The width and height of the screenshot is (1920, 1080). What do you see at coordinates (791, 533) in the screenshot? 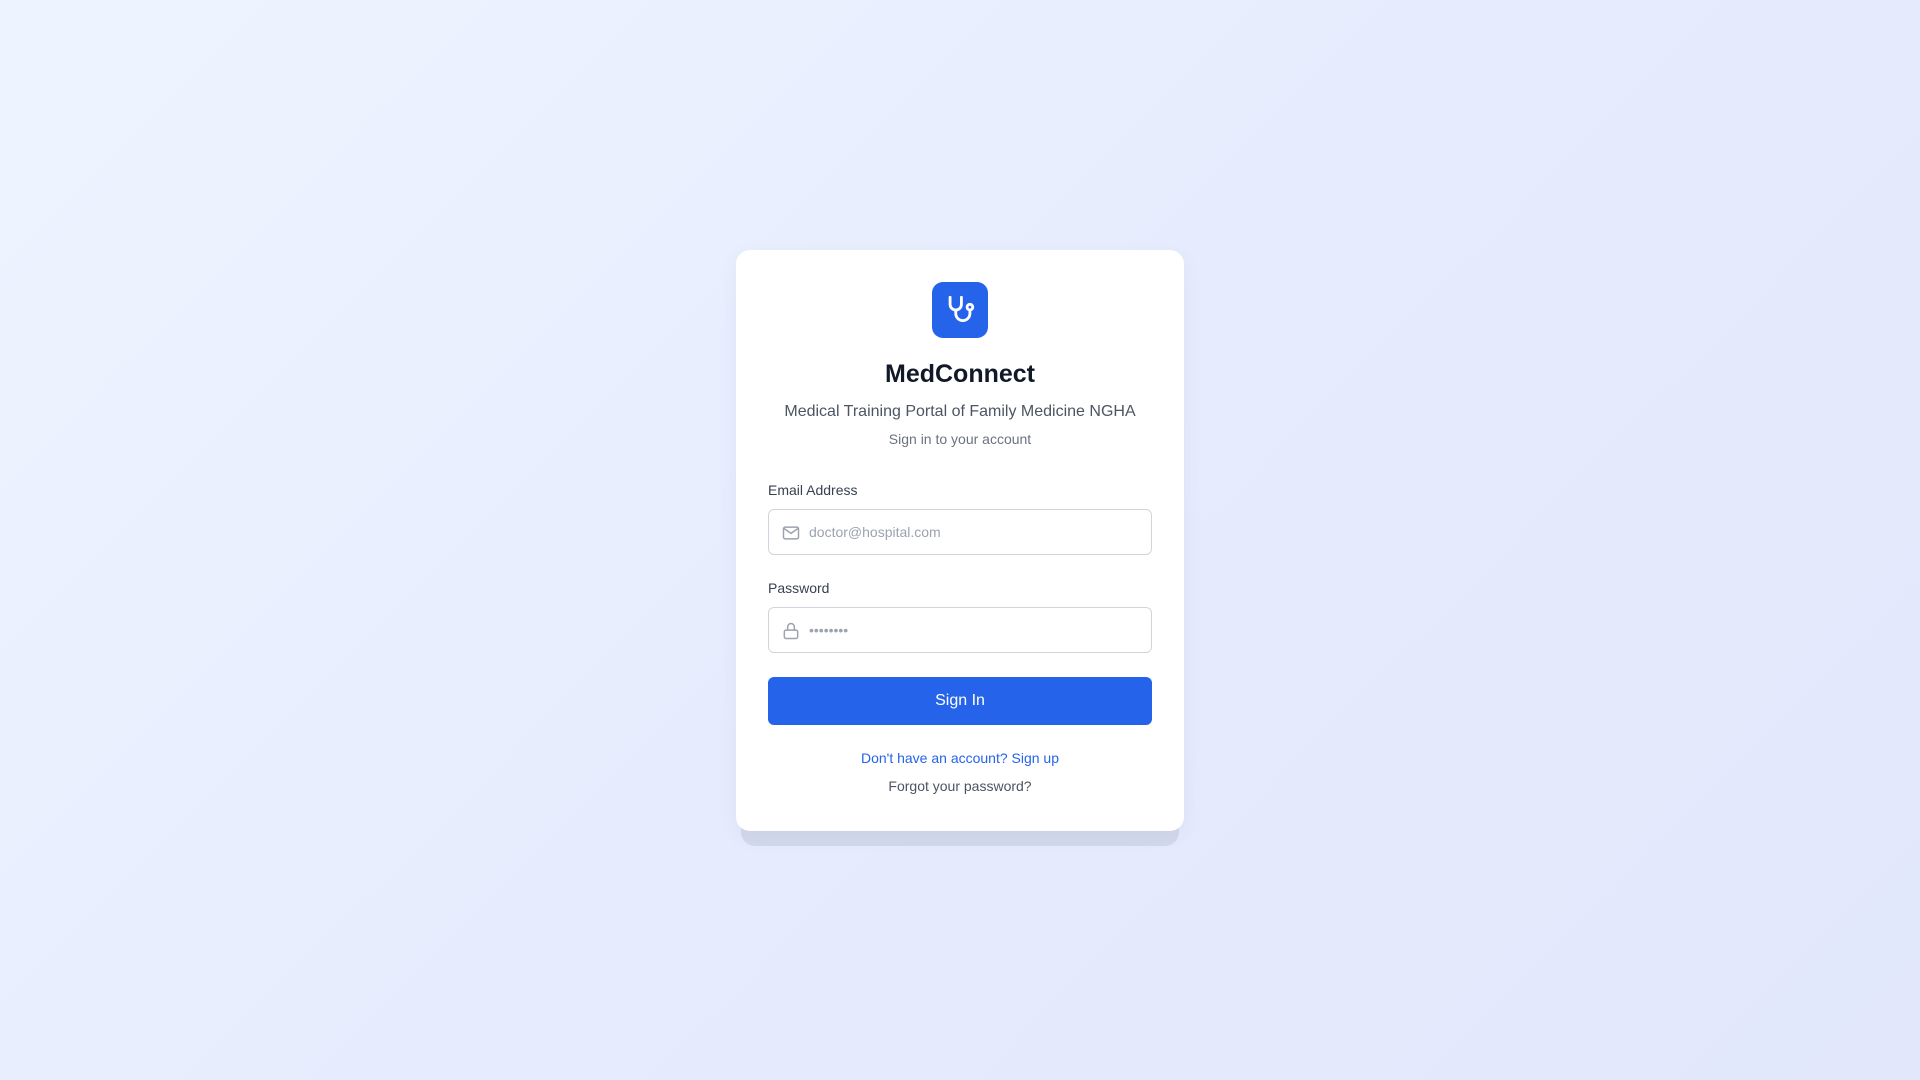
I see `mail-icon` at bounding box center [791, 533].